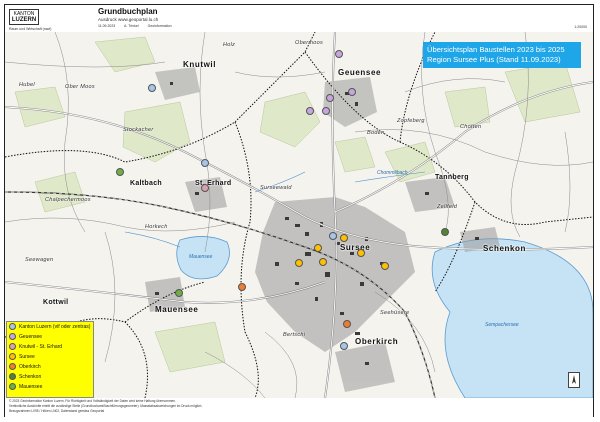 This screenshot has height=422, width=600. Describe the element at coordinates (138, 130) in the screenshot. I see `locality-stockacher: Stockacher` at that location.